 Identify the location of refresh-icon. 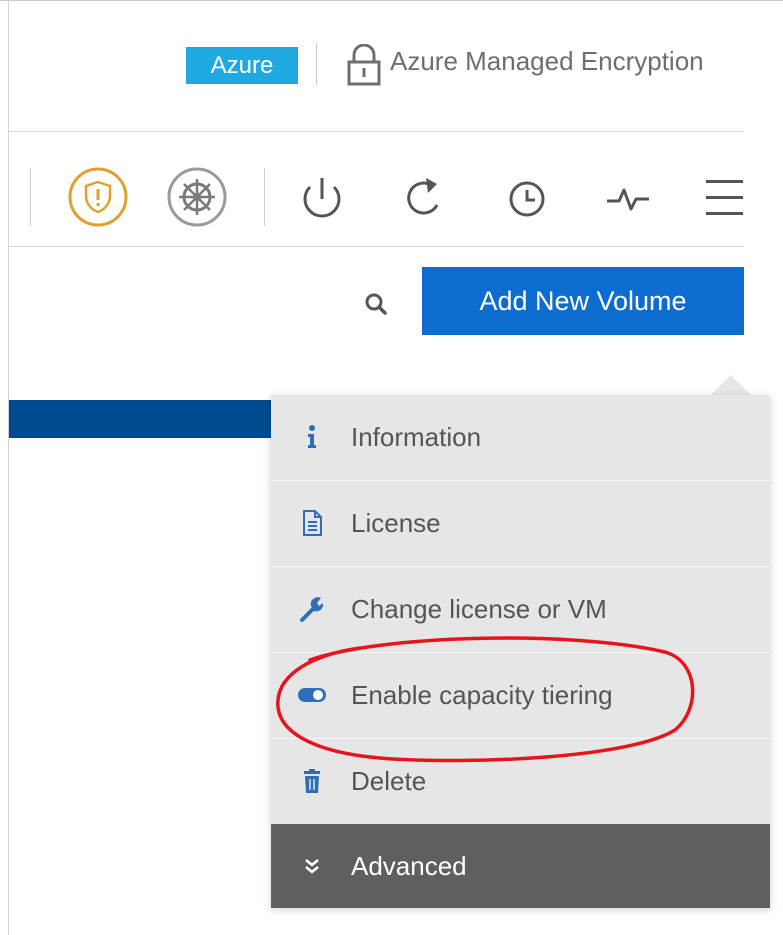
(425, 197).